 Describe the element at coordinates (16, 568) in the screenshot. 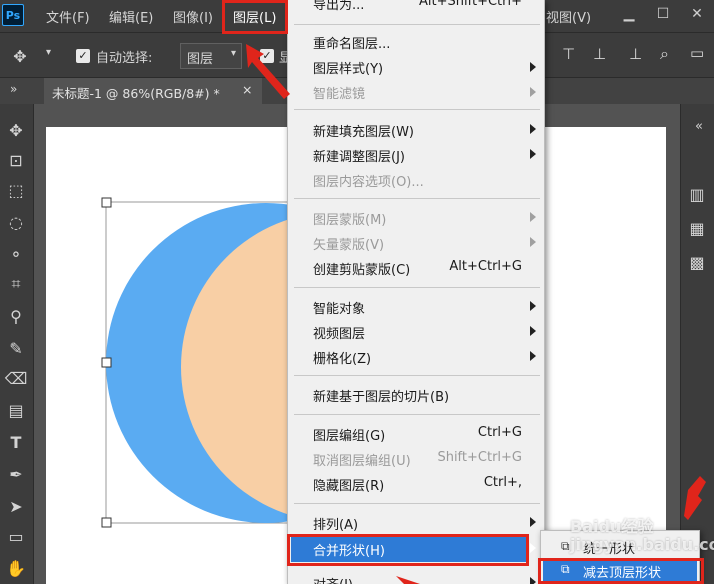

I see `hand-tool-icon: ✋` at that location.